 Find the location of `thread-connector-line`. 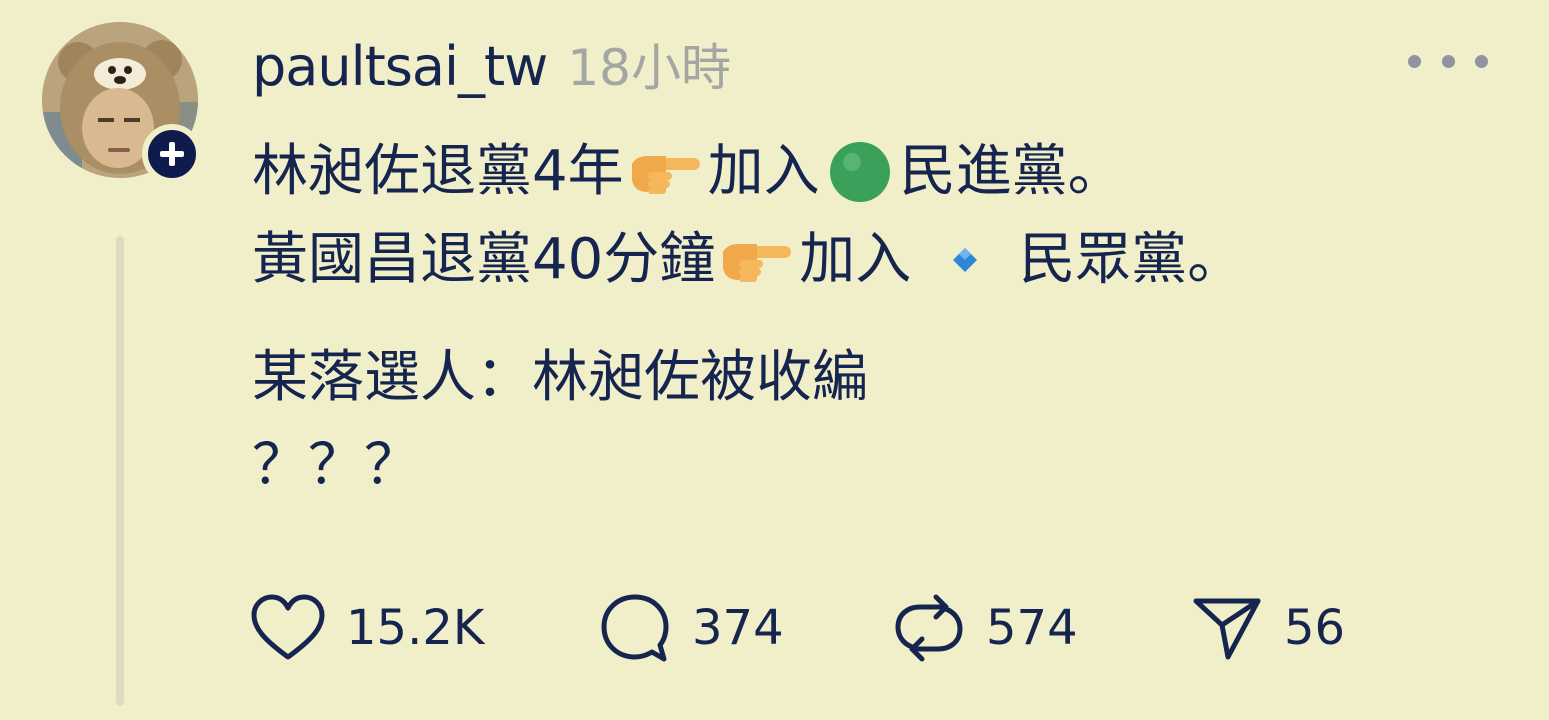

thread-connector-line is located at coordinates (120, 471).